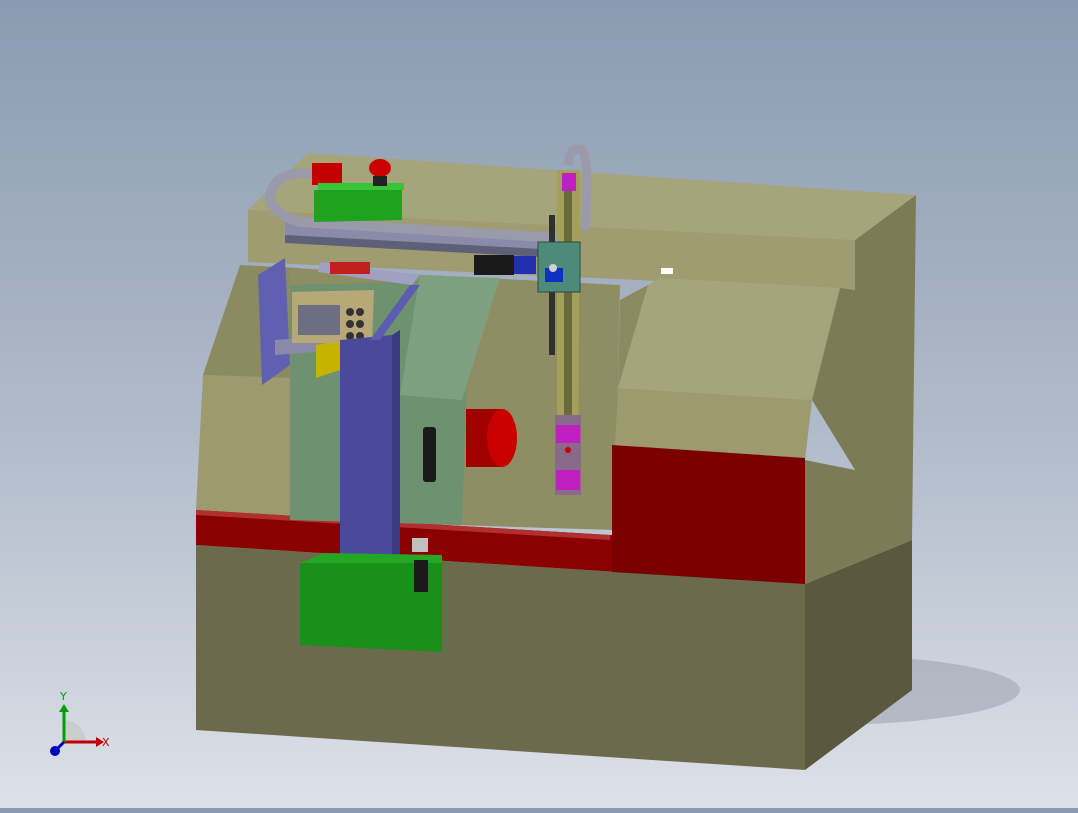 The width and height of the screenshot is (1078, 813). What do you see at coordinates (371, 595) in the screenshot?
I see `column-base-green` at bounding box center [371, 595].